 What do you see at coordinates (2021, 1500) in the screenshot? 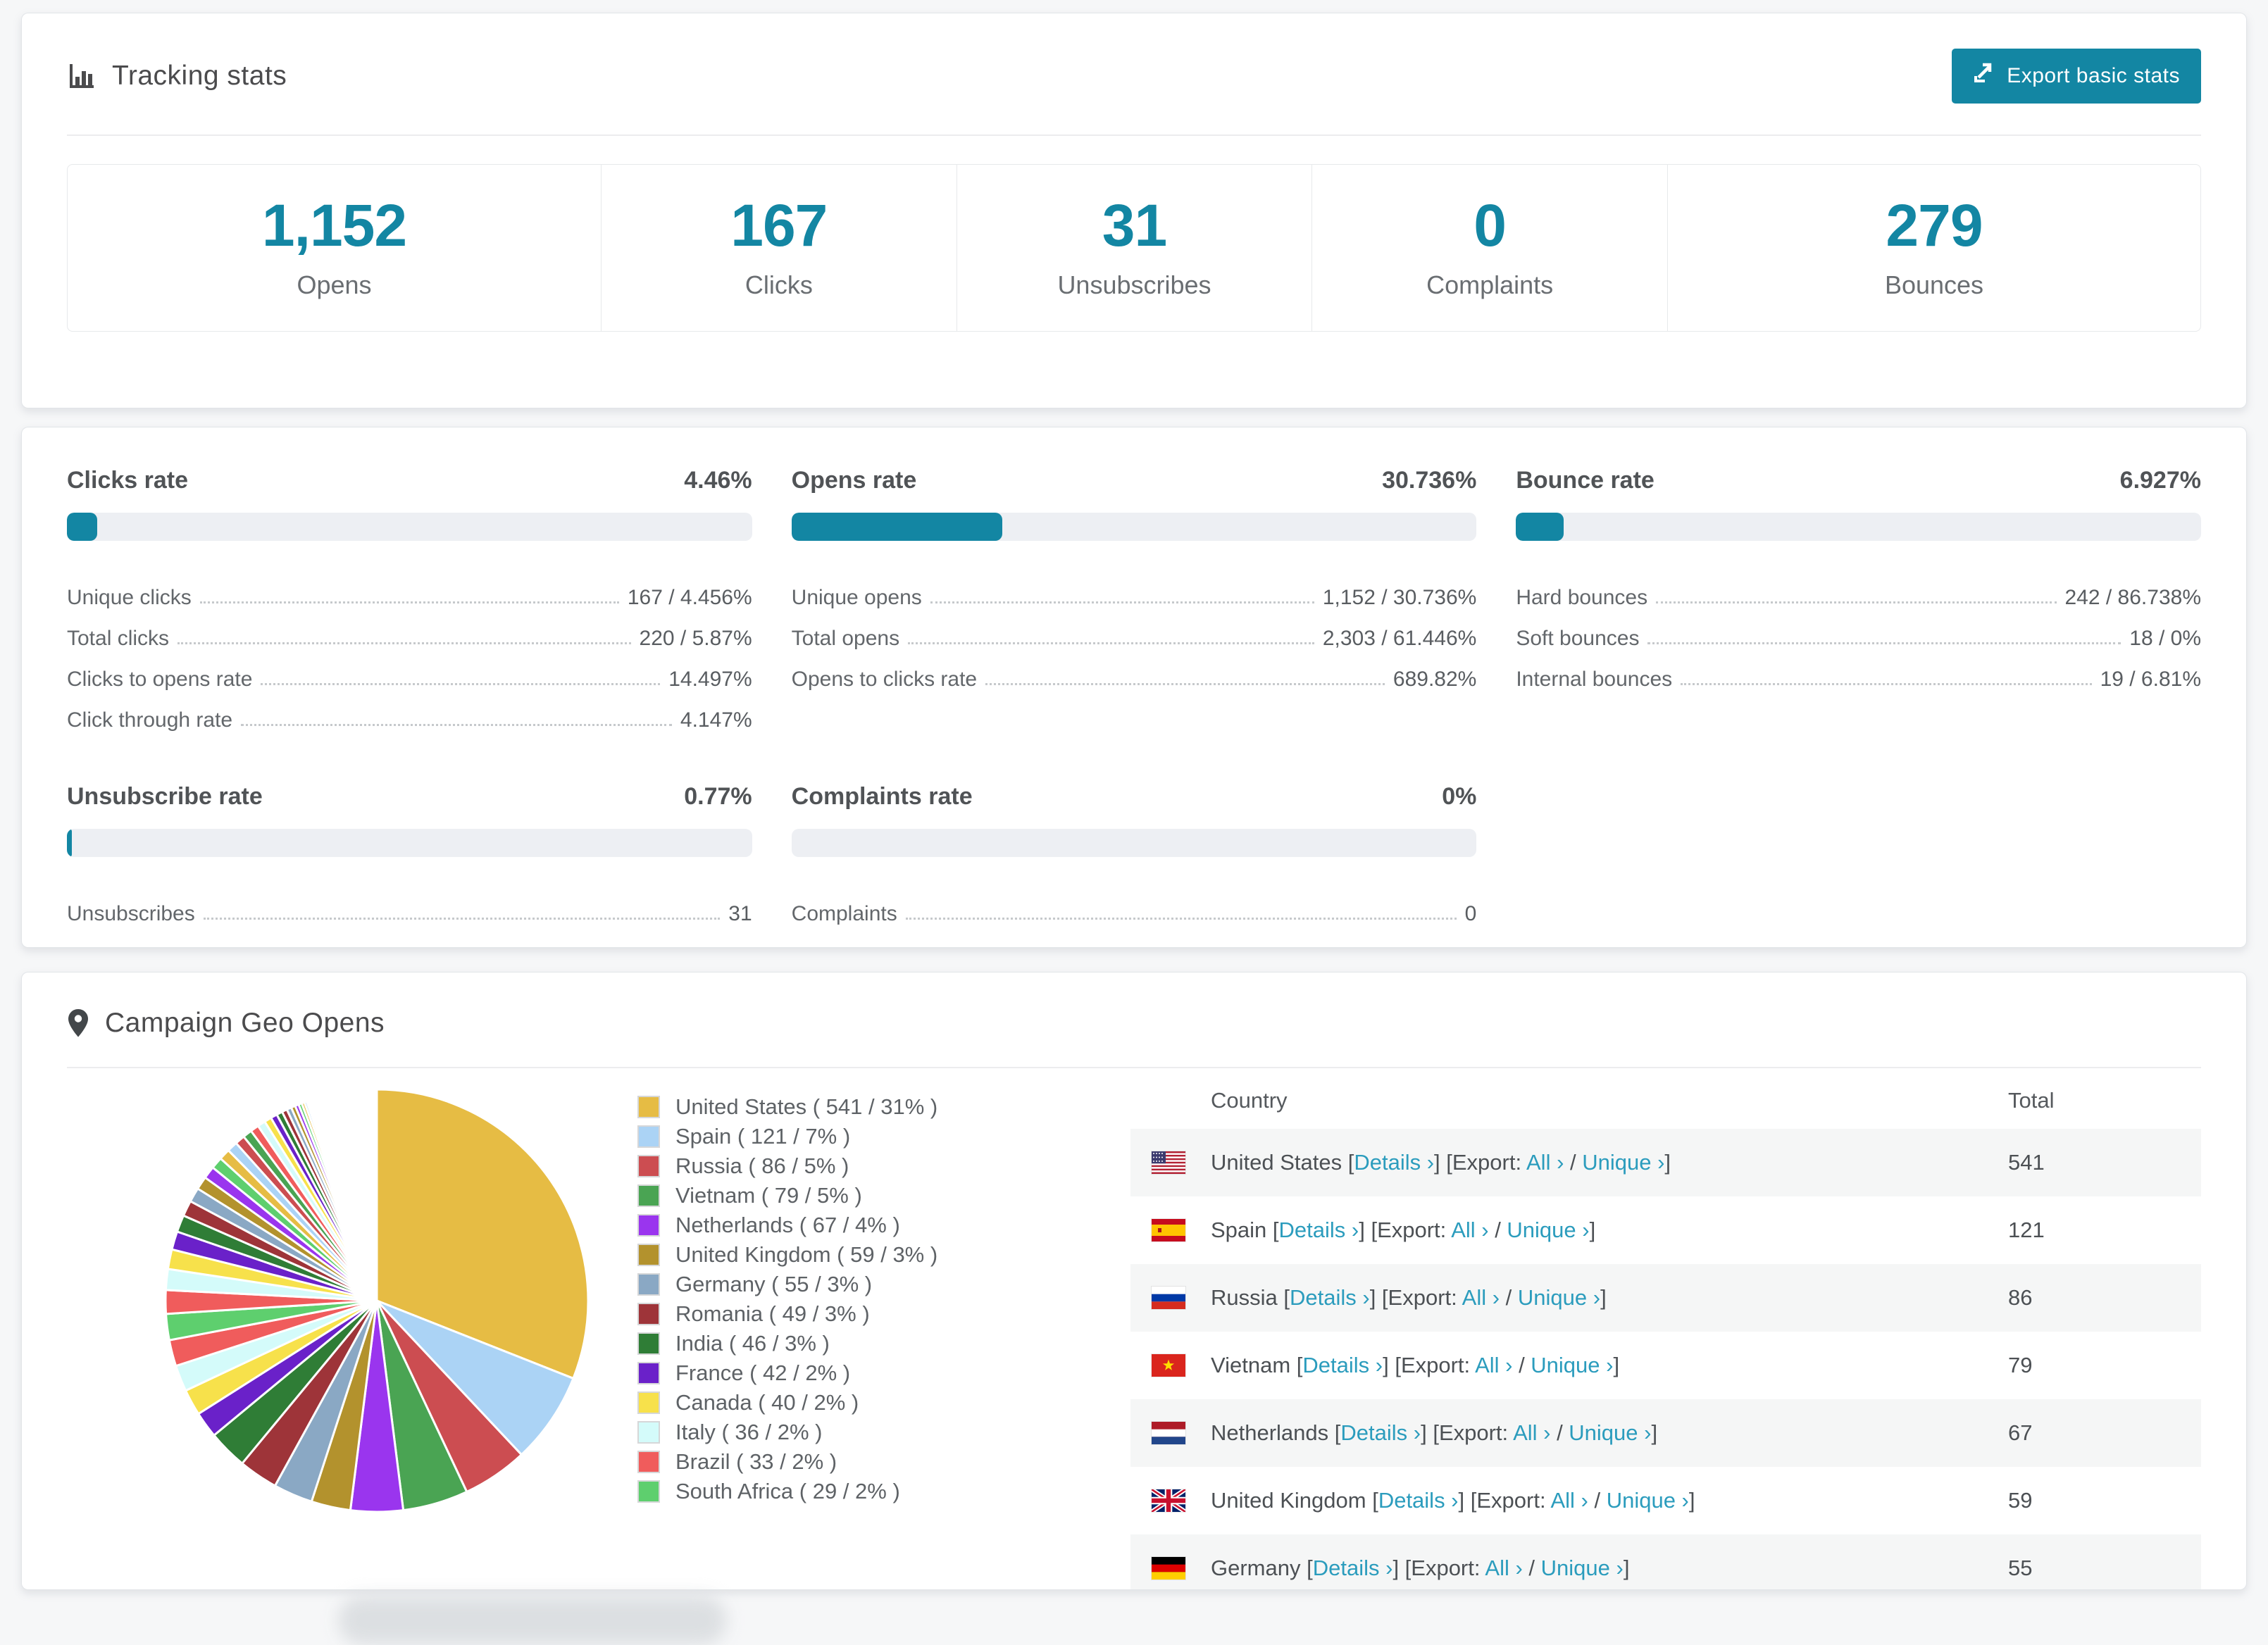
I see `total-cell: 59` at bounding box center [2021, 1500].